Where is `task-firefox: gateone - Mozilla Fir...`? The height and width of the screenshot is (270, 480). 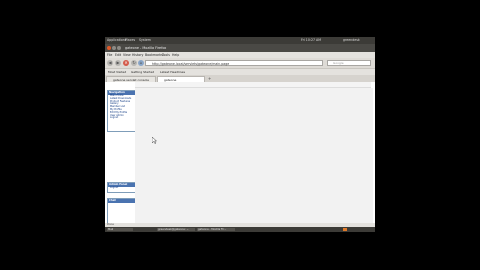 task-firefox: gateone - Mozilla Fir... is located at coordinates (216, 229).